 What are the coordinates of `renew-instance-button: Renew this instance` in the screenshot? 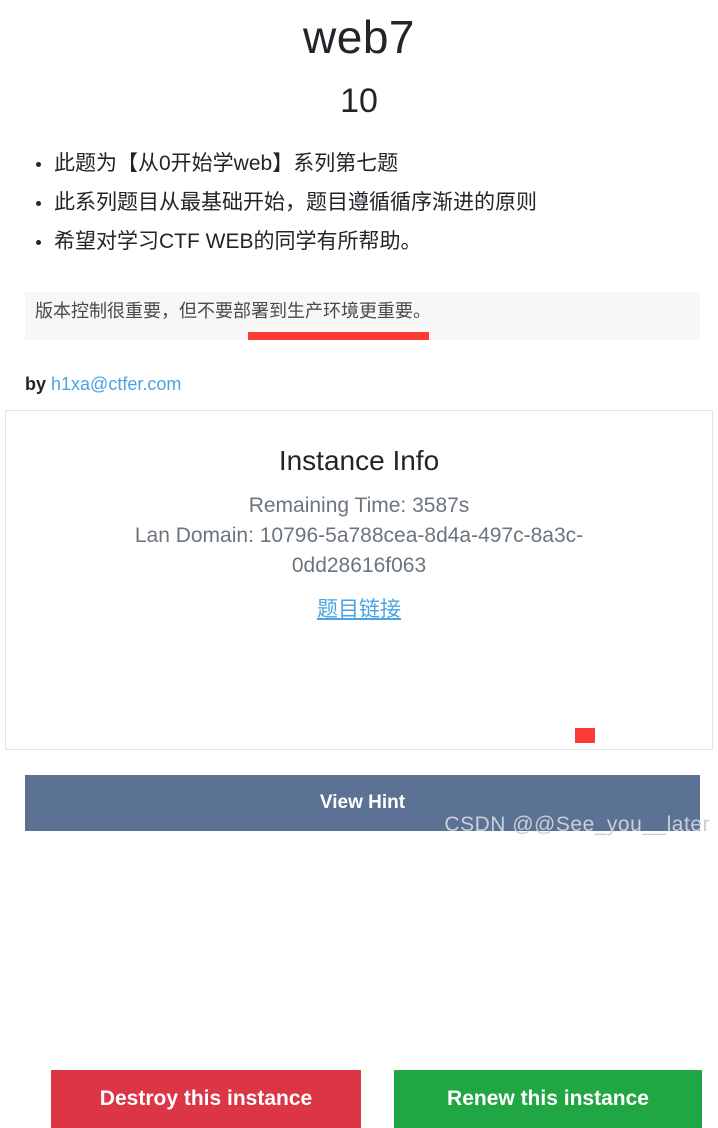 It's located at (548, 1099).